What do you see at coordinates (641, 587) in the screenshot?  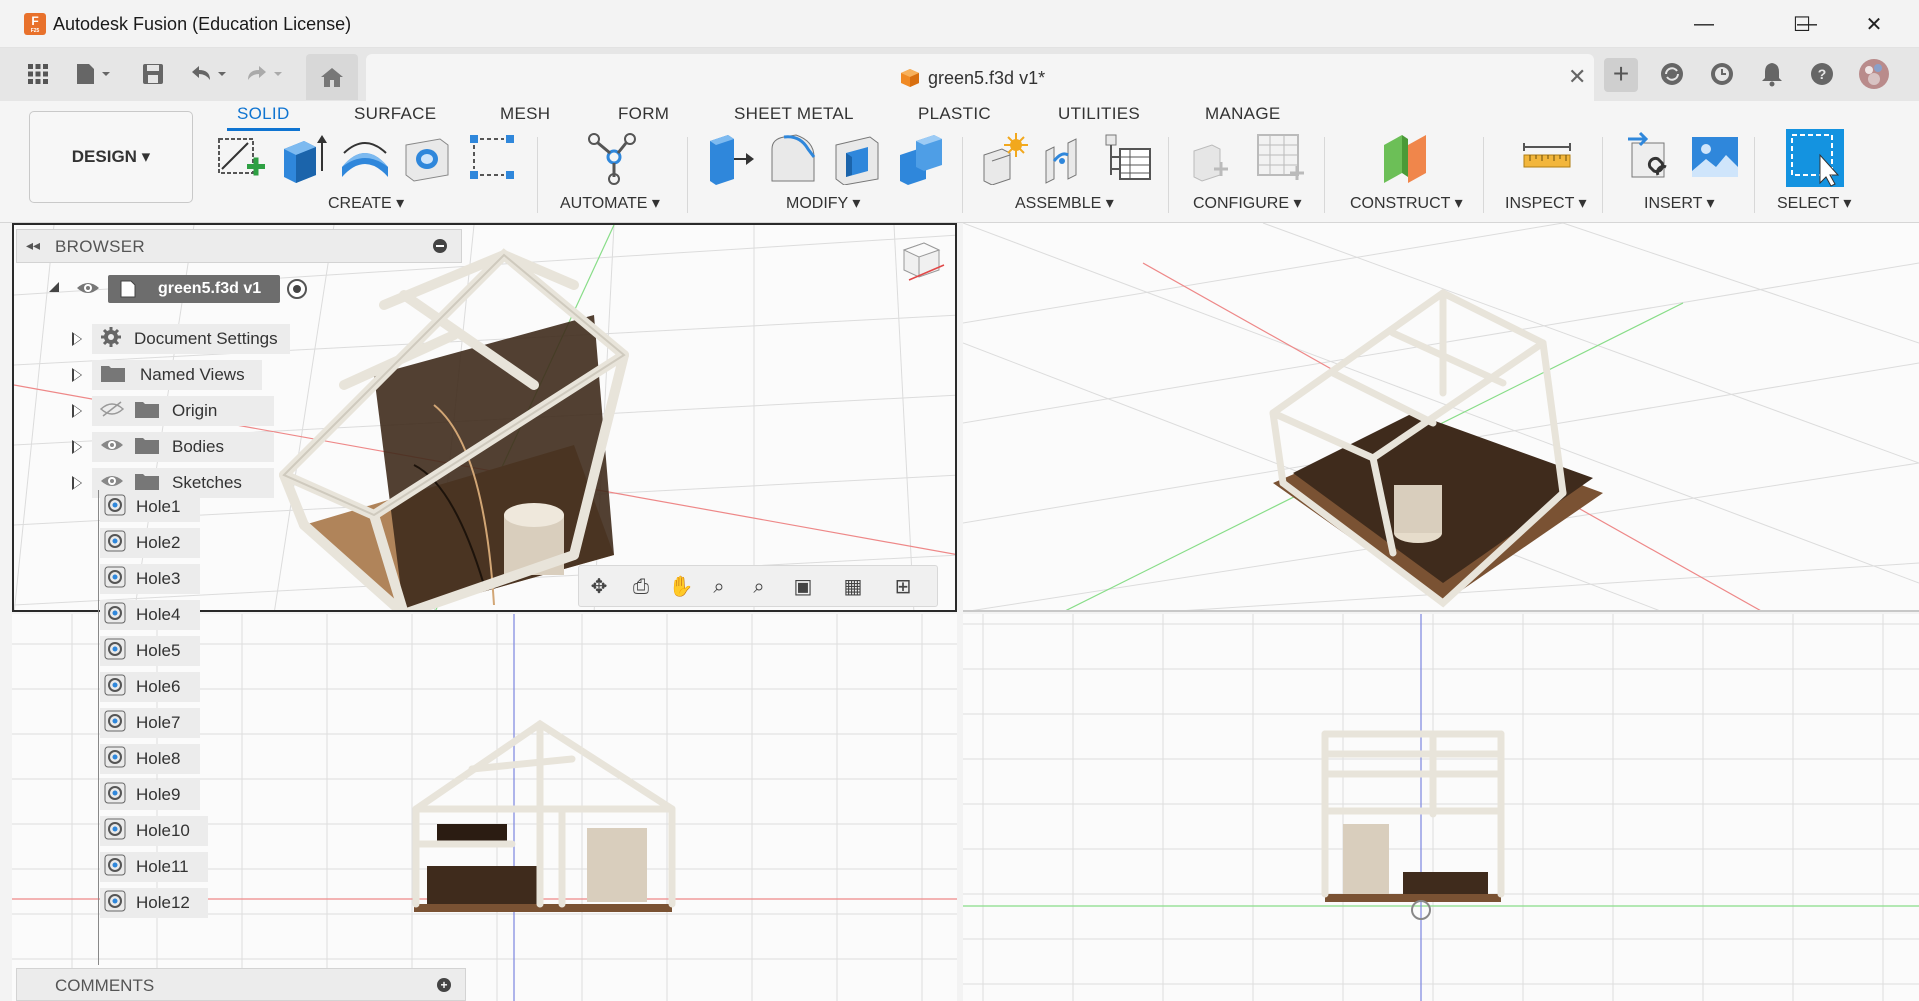 I see `look-at-icon: ⎙` at bounding box center [641, 587].